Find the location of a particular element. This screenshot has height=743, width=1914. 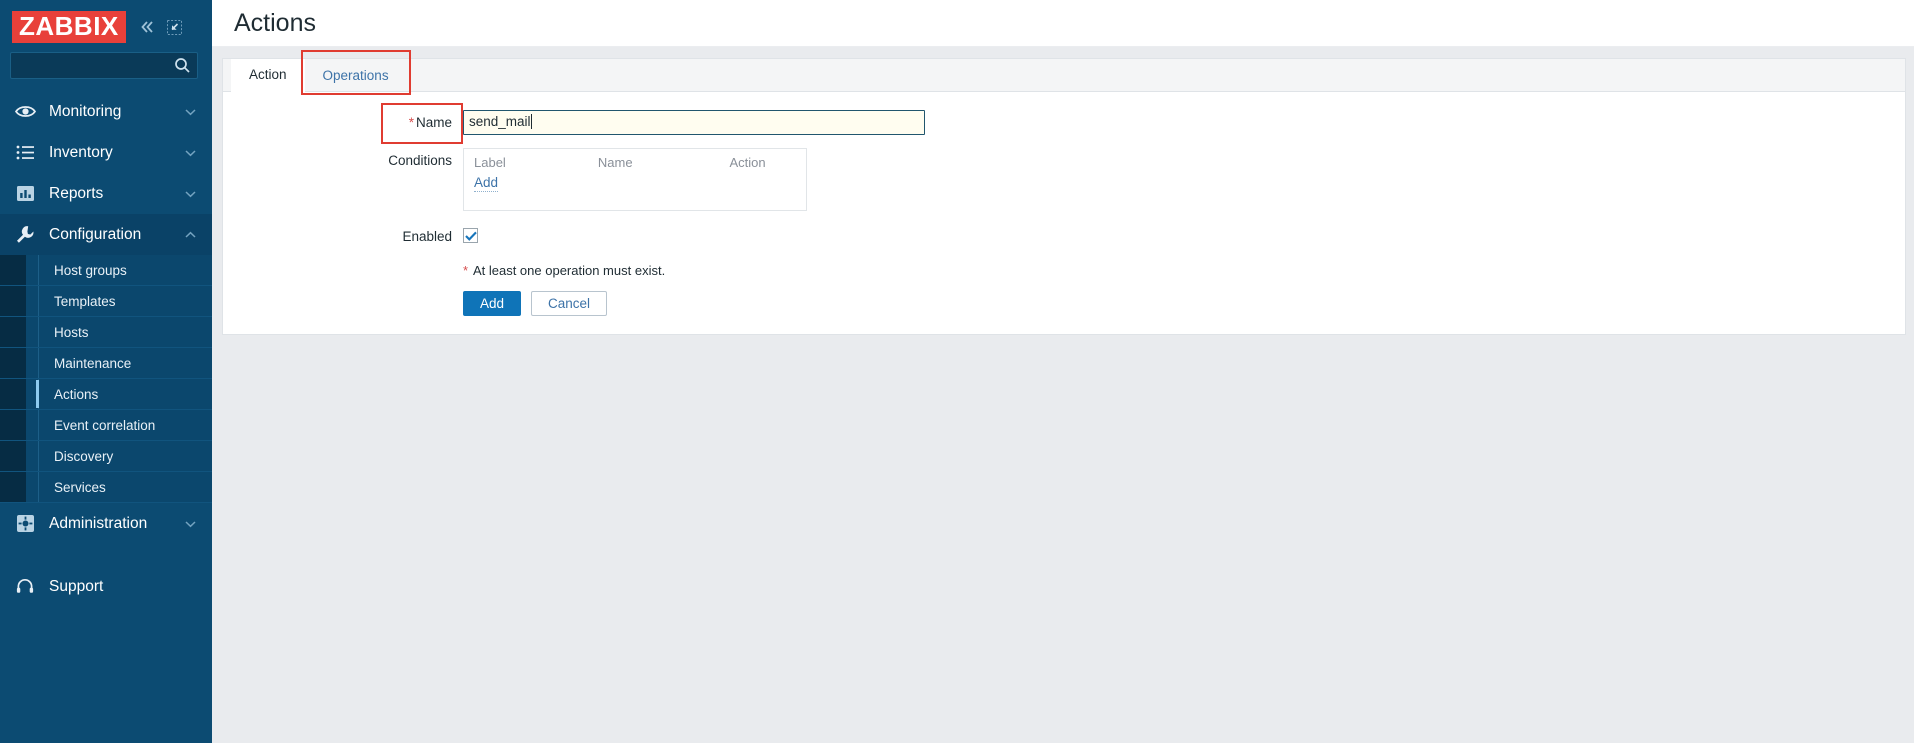

form-buttons: Add Cancel is located at coordinates (1064, 303).